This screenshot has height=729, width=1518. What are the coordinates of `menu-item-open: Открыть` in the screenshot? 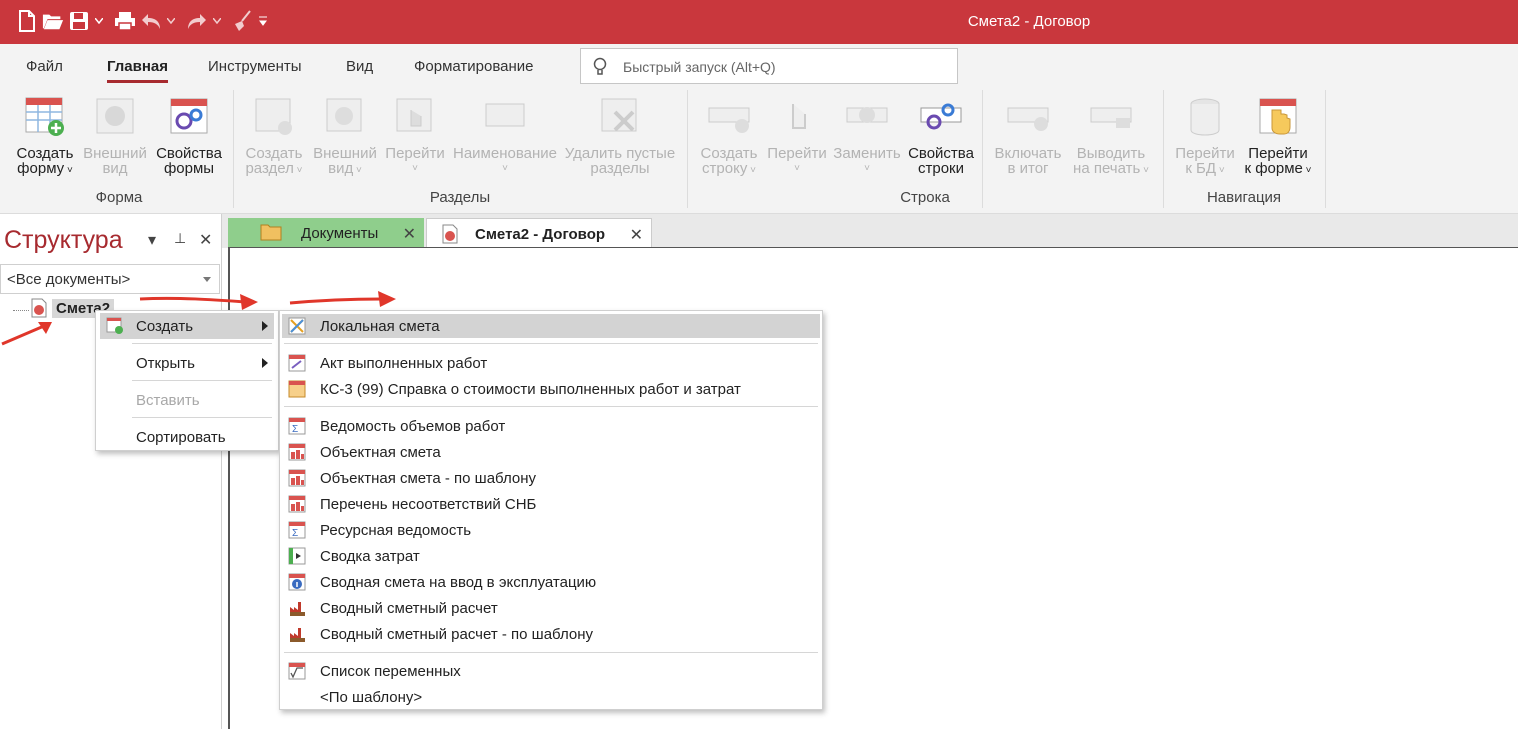 It's located at (187, 363).